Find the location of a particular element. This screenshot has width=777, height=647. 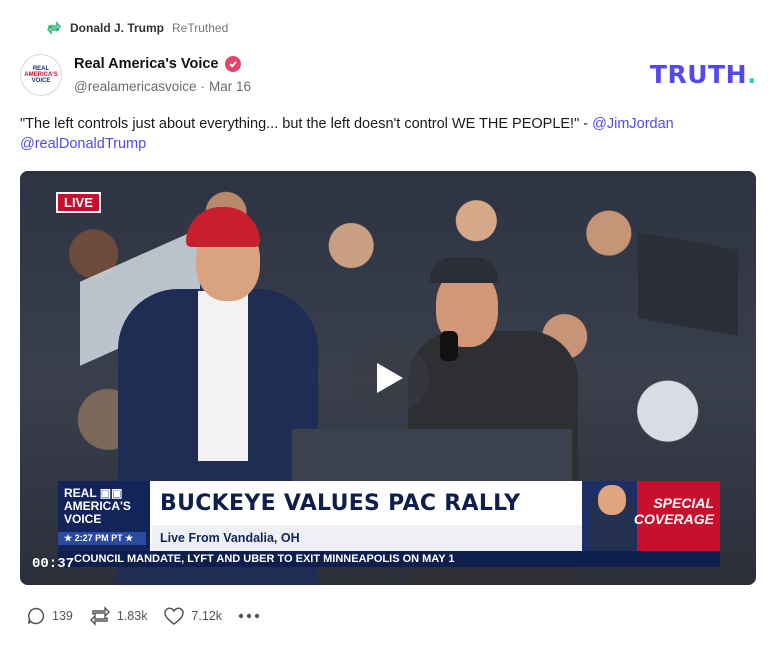

logo-text: TRUTH is located at coordinates (698, 74).